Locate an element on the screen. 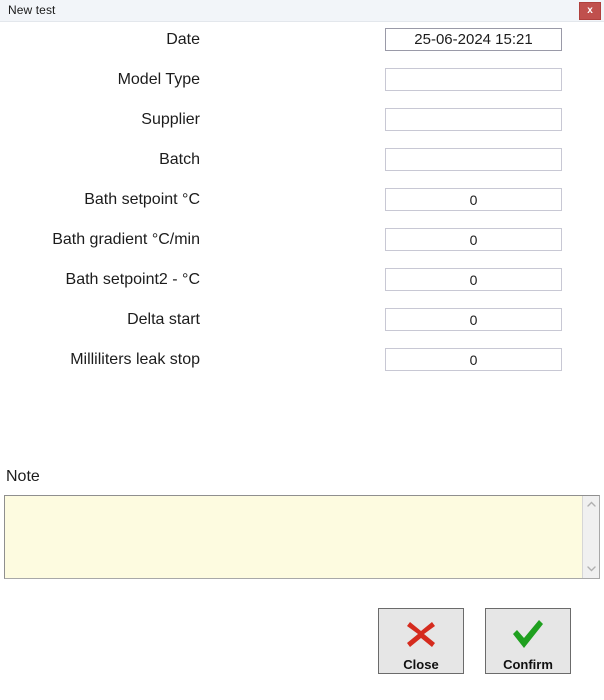 The width and height of the screenshot is (604, 700). form-input-model-type is located at coordinates (473, 79).